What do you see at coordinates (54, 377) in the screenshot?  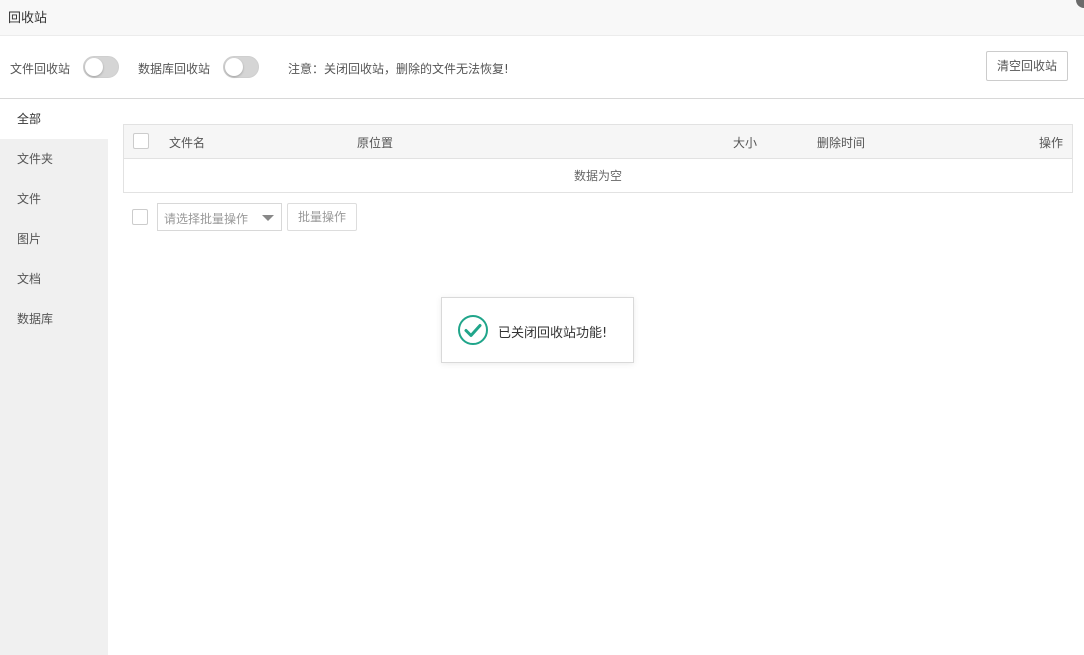 I see `category-sidebar: 全部 文件夹 文件 图片 文档 数据库` at bounding box center [54, 377].